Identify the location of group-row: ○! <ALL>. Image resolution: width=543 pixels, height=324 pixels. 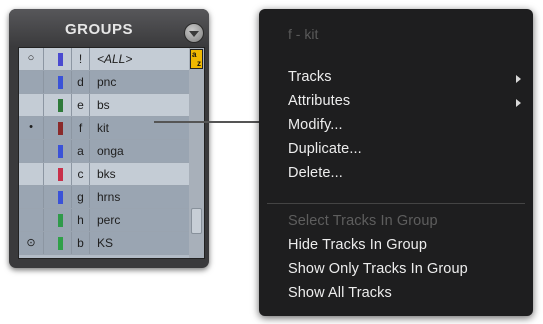
(104, 59).